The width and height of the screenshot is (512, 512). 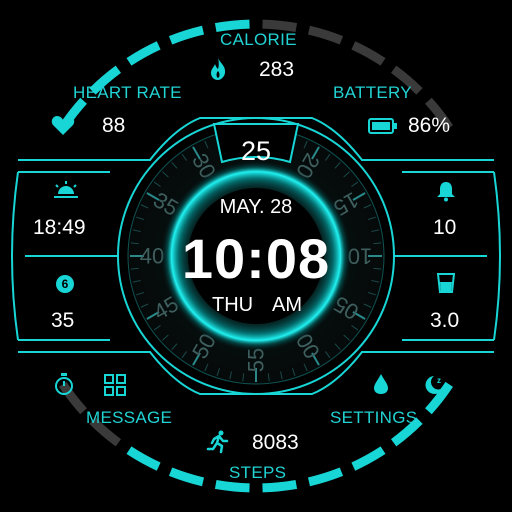 I want to click on steps-value: 8083, so click(x=275, y=442).